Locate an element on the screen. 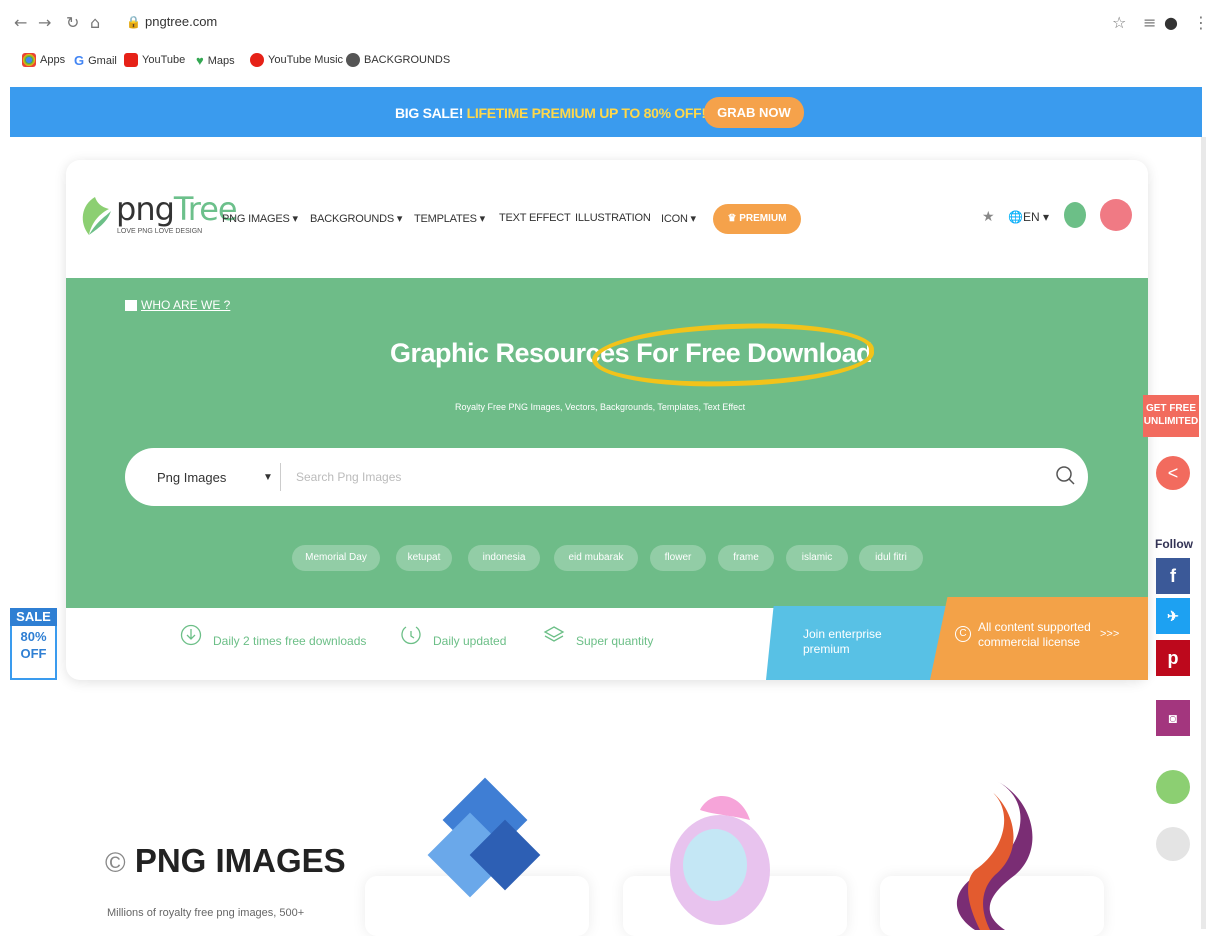 The image size is (1206, 936). get-free-unlimited-button: GET FREE UNLIMITED is located at coordinates (1171, 416).